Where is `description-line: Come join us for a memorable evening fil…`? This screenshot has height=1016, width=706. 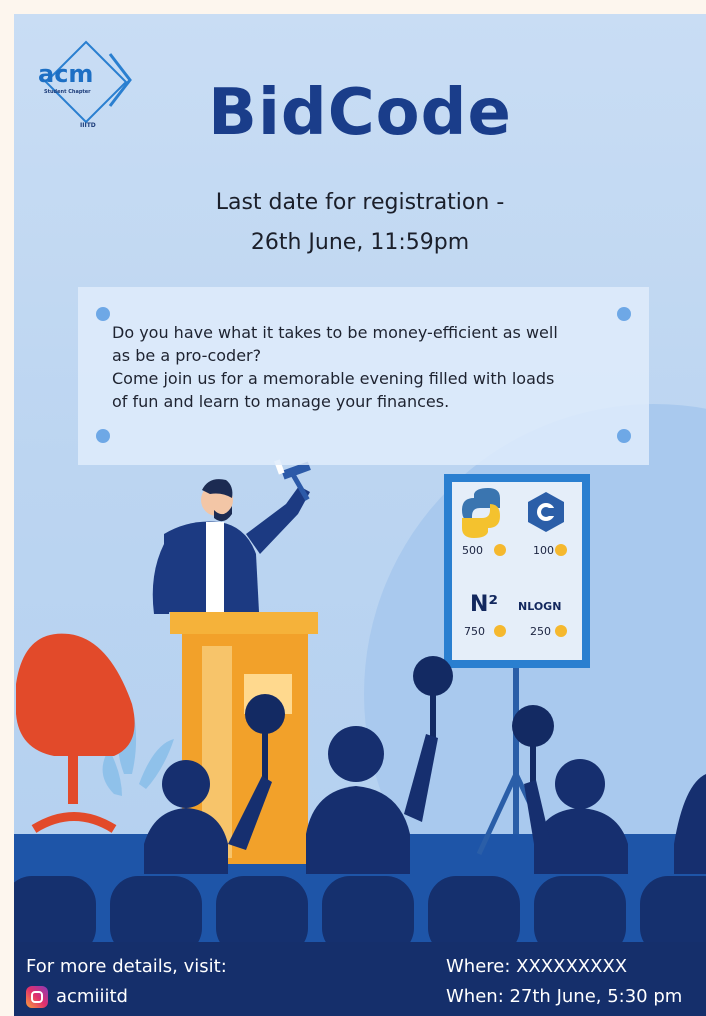 description-line: Come join us for a memorable evening fil… is located at coordinates (333, 378).